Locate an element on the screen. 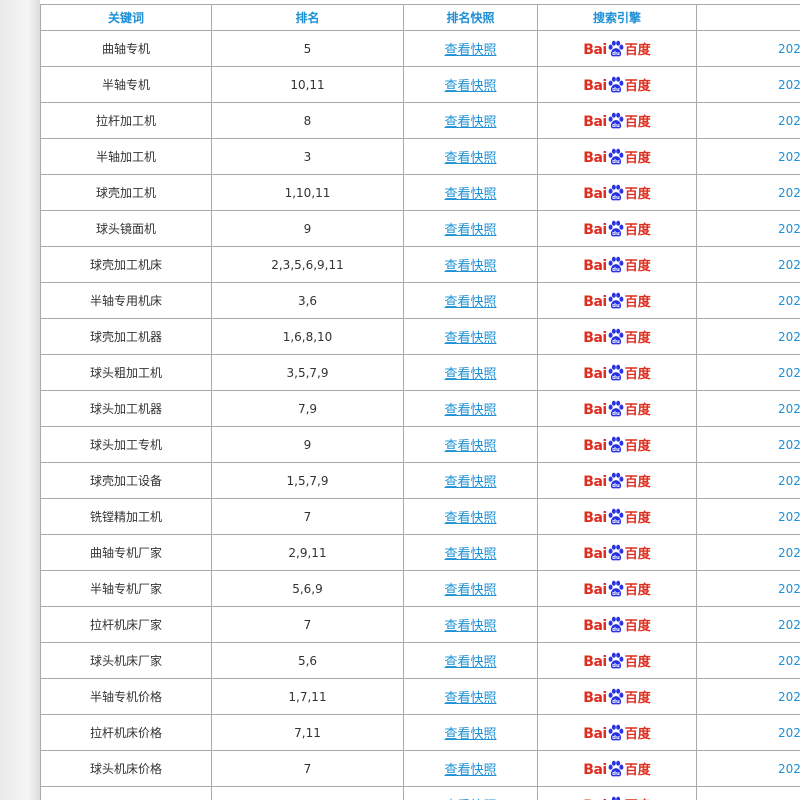 This screenshot has width=800, height=800. rank-text: 5 is located at coordinates (307, 48).